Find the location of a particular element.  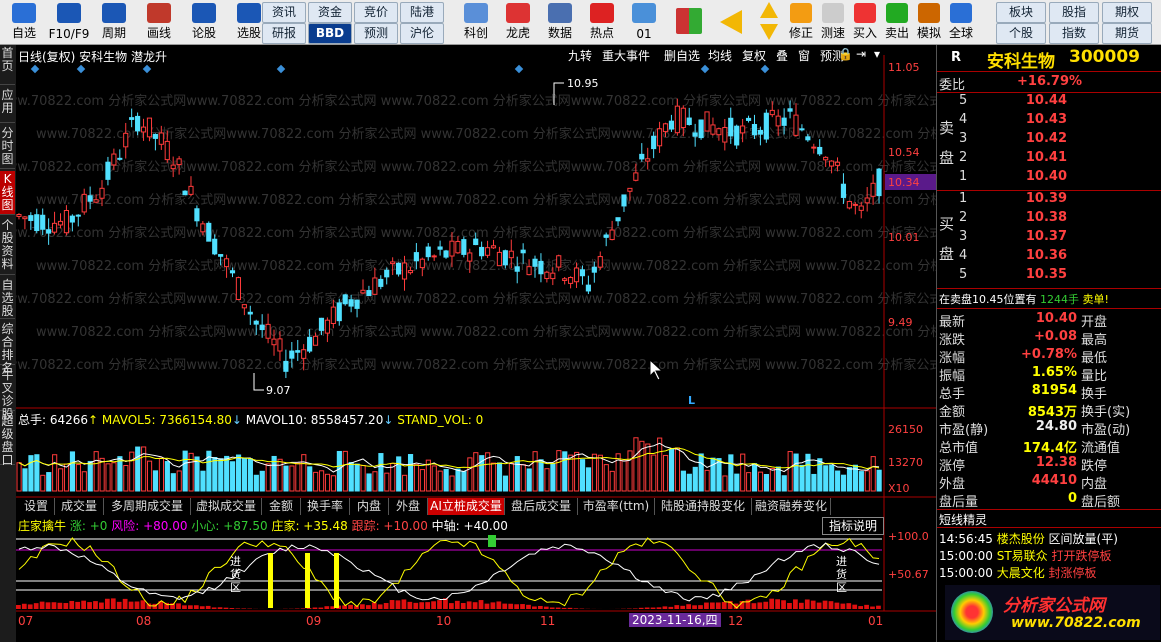

toolbar-small-button: 沪伦 is located at coordinates (422, 33).